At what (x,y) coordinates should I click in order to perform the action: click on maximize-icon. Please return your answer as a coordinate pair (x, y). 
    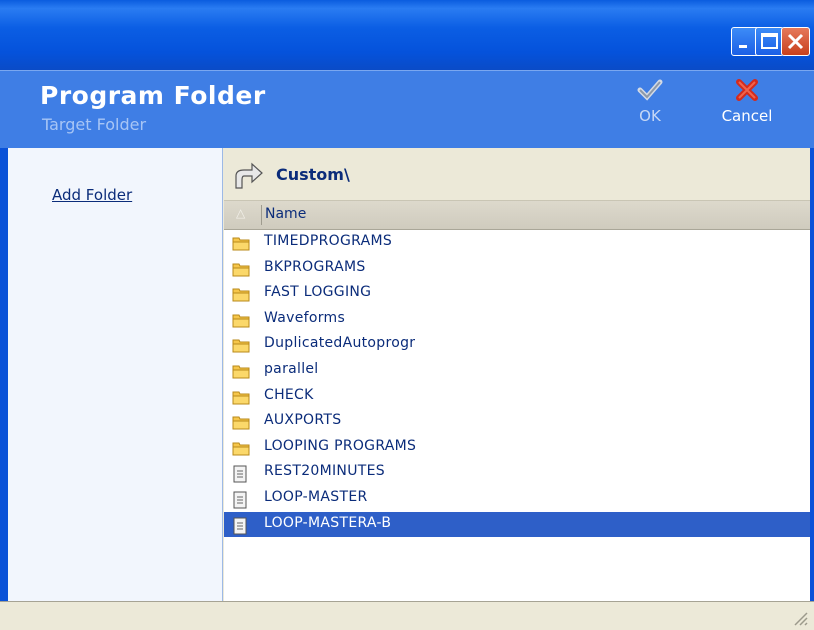
    Looking at the image, I should click on (769, 41).